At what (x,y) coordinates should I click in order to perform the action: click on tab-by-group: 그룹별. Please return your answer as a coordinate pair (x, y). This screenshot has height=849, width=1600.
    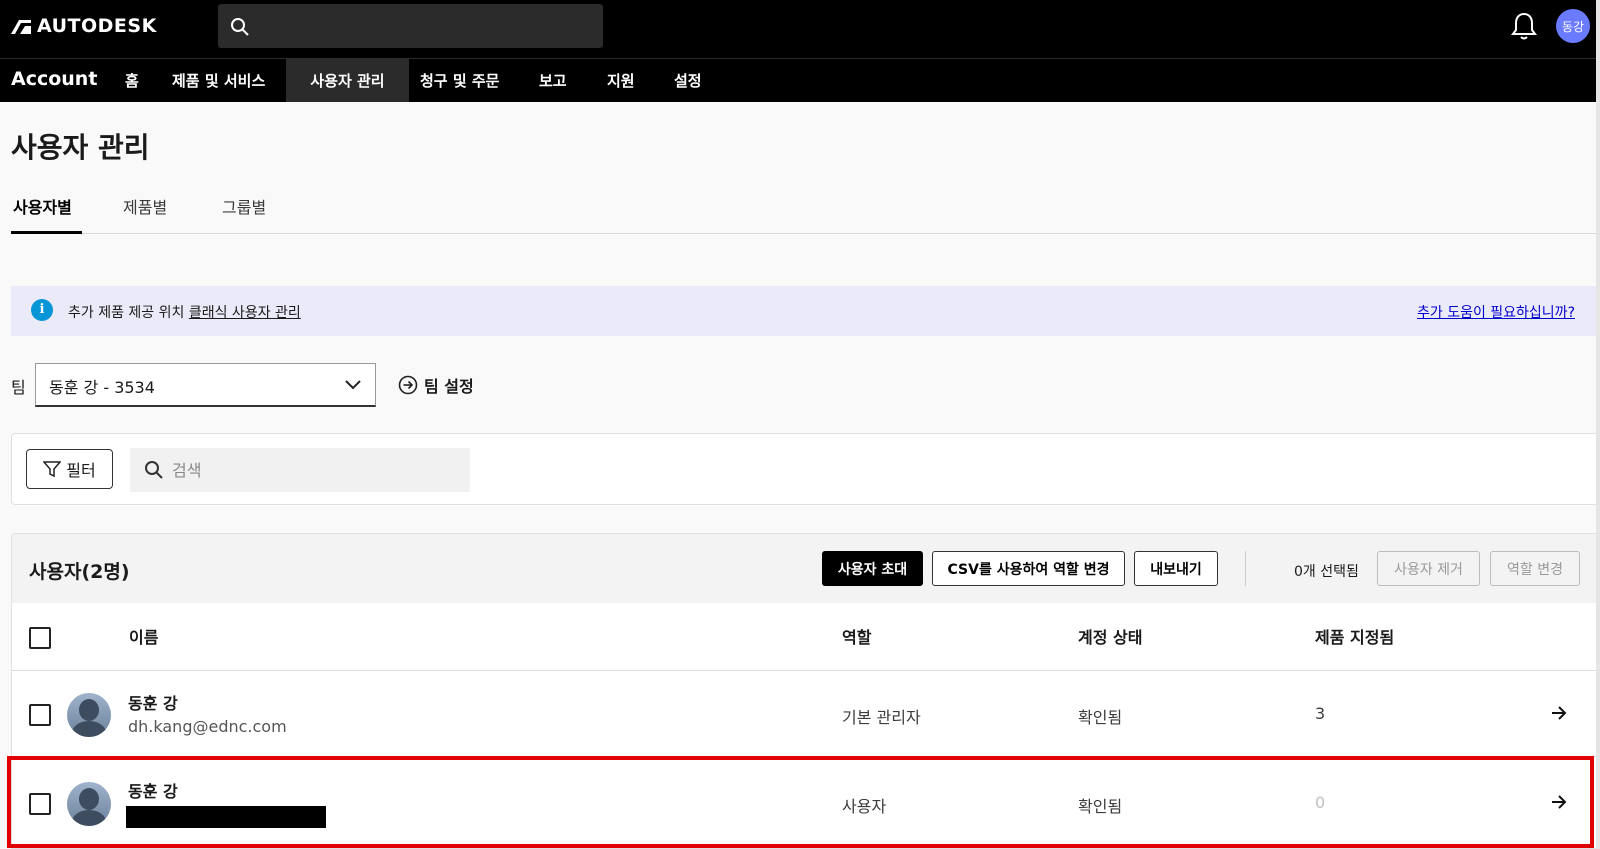
    Looking at the image, I should click on (244, 214).